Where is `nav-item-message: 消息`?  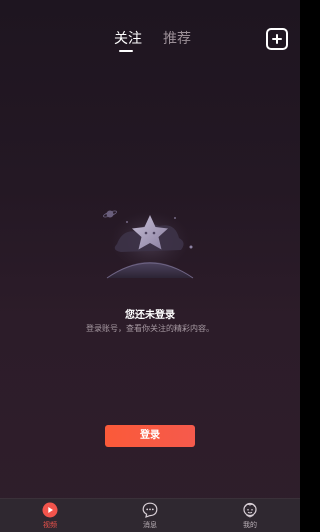
nav-item-message: 消息 is located at coordinates (150, 517).